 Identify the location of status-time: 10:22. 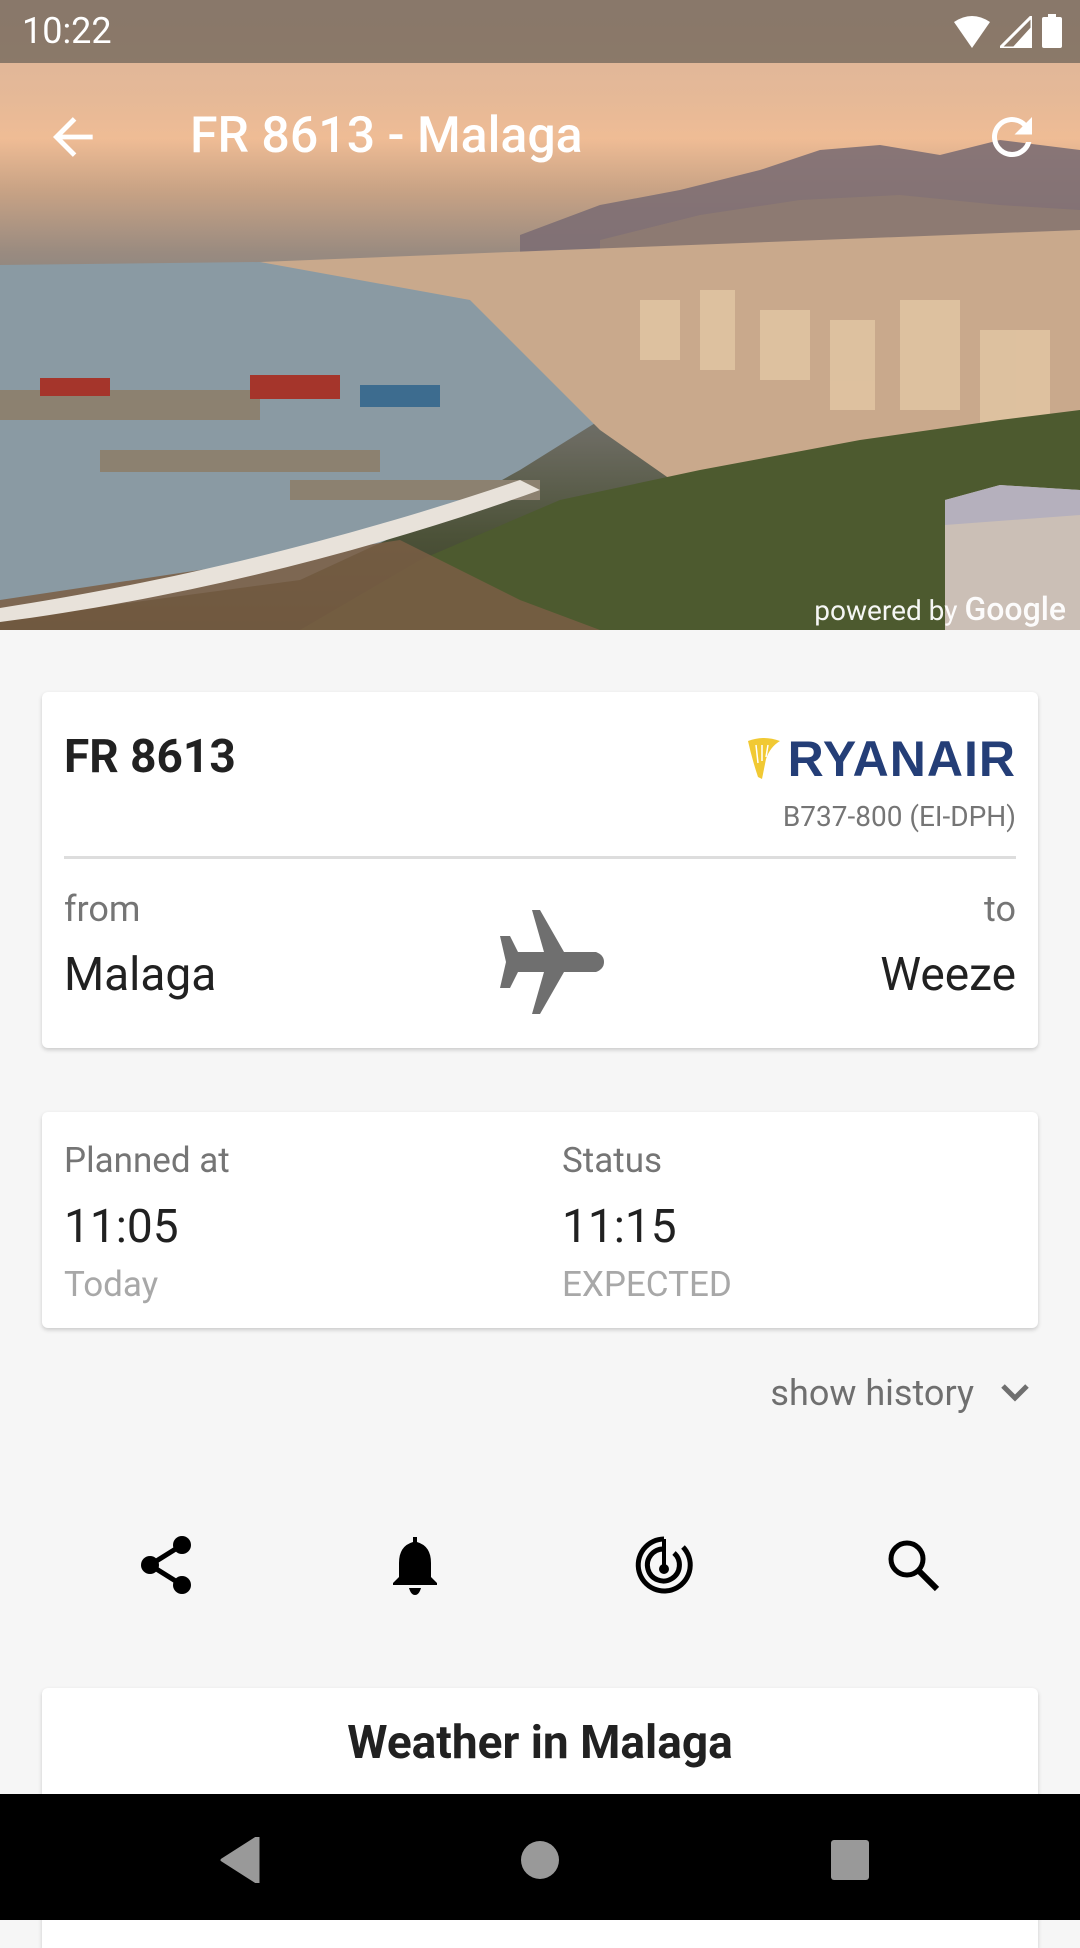
(67, 31).